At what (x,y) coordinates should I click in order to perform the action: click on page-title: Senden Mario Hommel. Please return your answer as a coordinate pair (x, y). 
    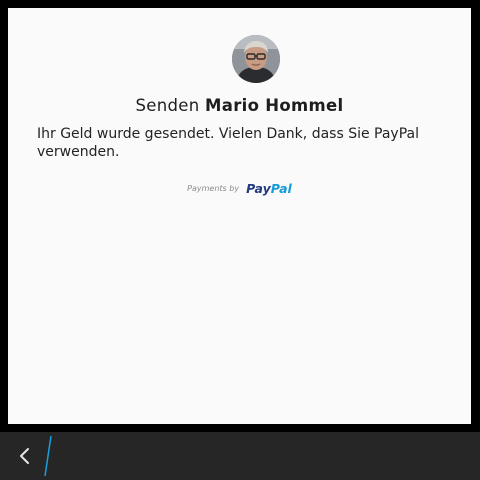
    Looking at the image, I should click on (239, 105).